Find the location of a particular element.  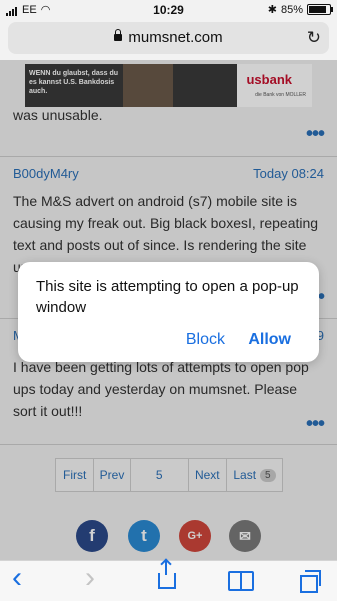

allow-button: Allow is located at coordinates (269, 340).